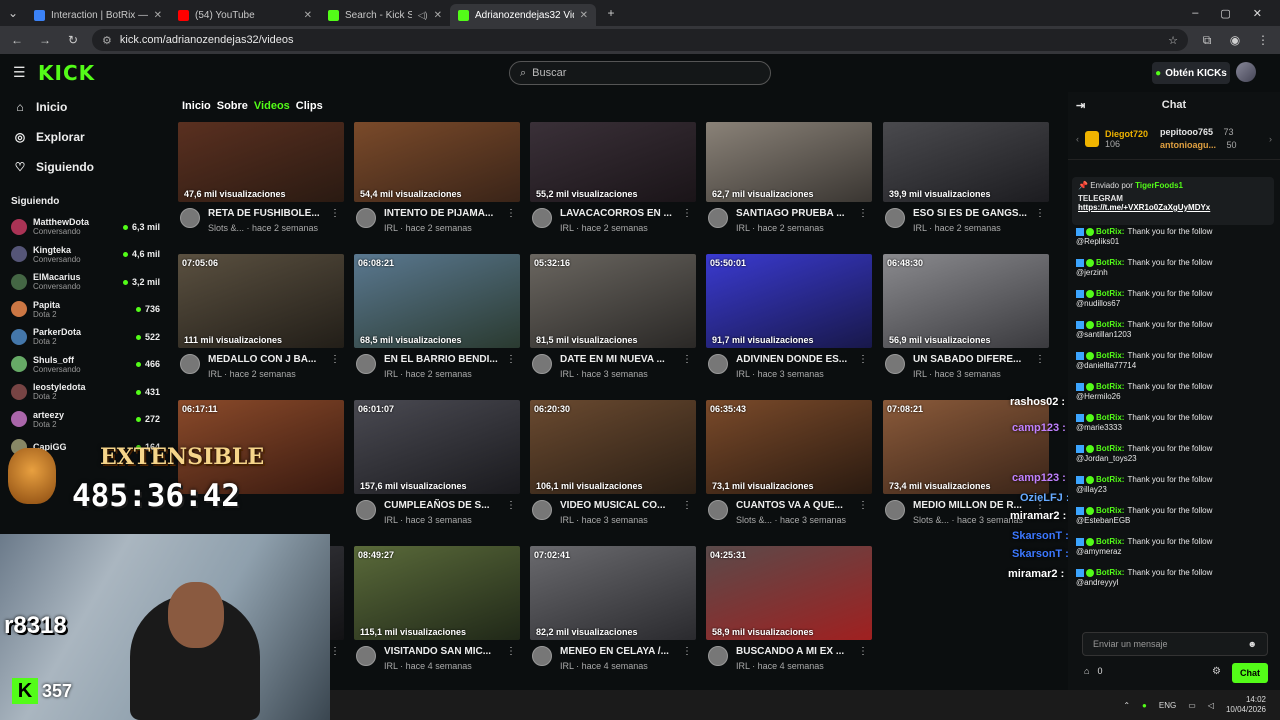  What do you see at coordinates (85, 227) in the screenshot?
I see `followed-channel: MatthewDota Conversando 6,3 mil` at bounding box center [85, 227].